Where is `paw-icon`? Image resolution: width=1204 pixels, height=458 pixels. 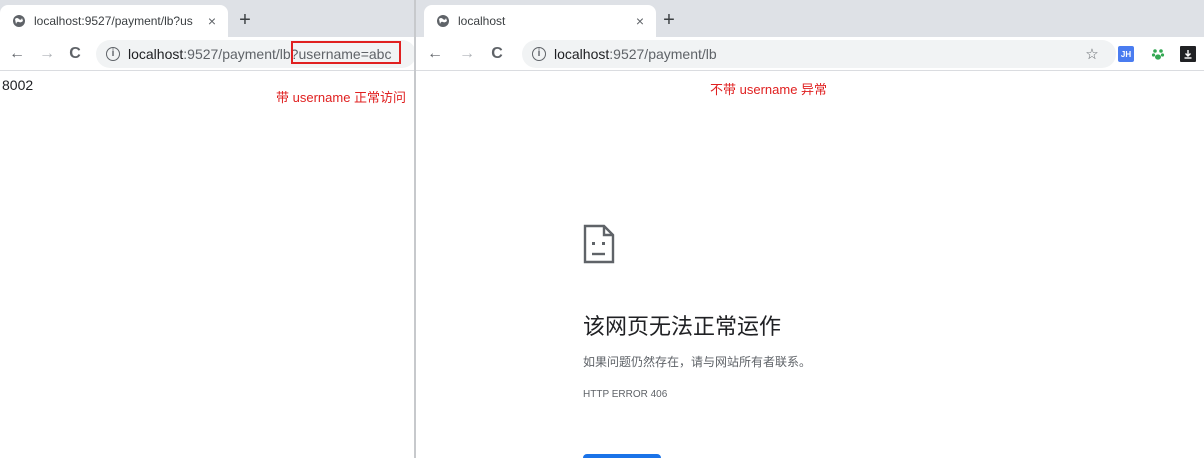 paw-icon is located at coordinates (1158, 54).